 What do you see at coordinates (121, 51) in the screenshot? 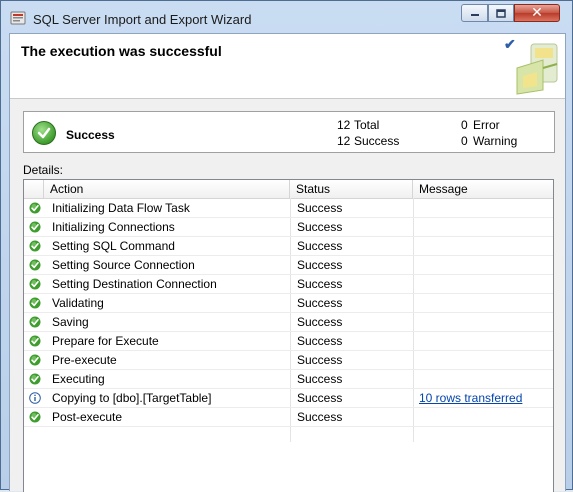
I see `page-title: The execution was successful` at bounding box center [121, 51].